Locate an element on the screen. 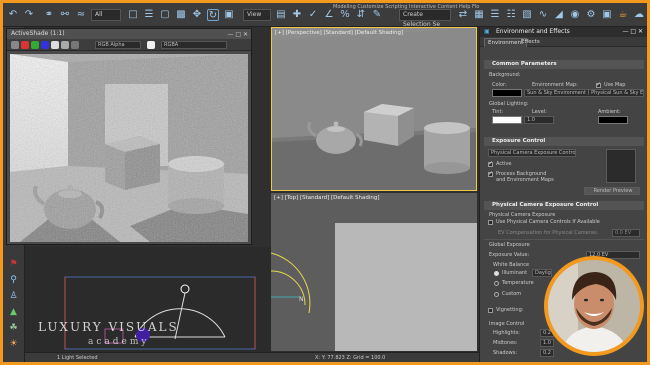  green-channel-icon is located at coordinates (35, 45).